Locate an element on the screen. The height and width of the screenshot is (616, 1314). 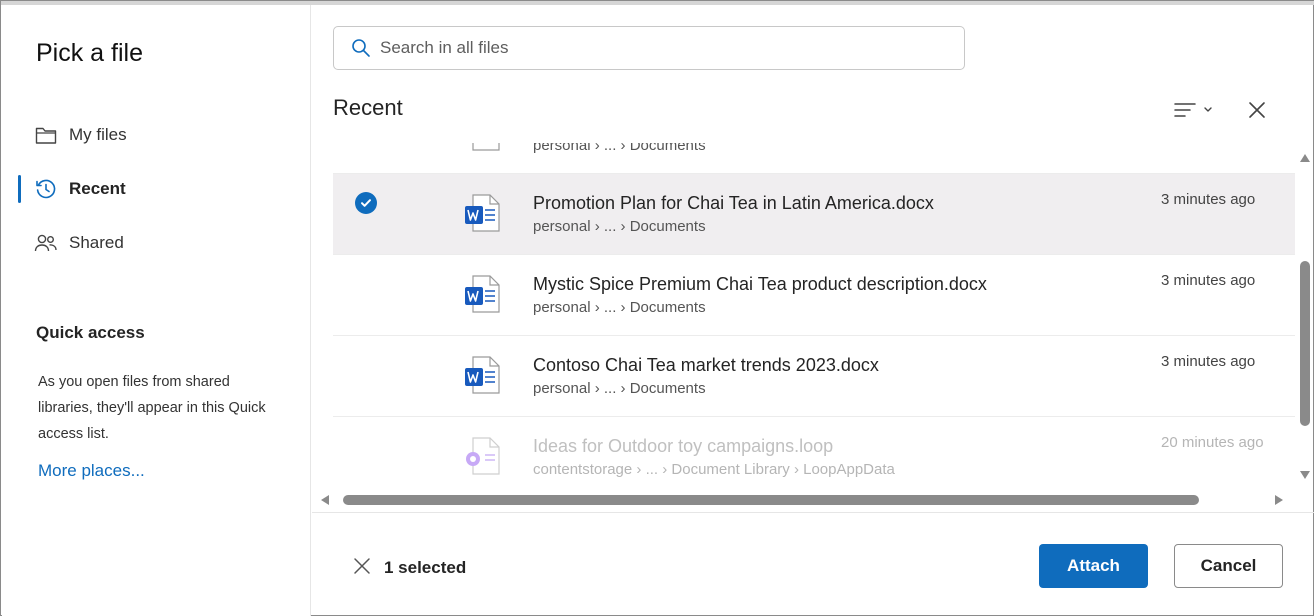
sort-button is located at coordinates (1193, 112).